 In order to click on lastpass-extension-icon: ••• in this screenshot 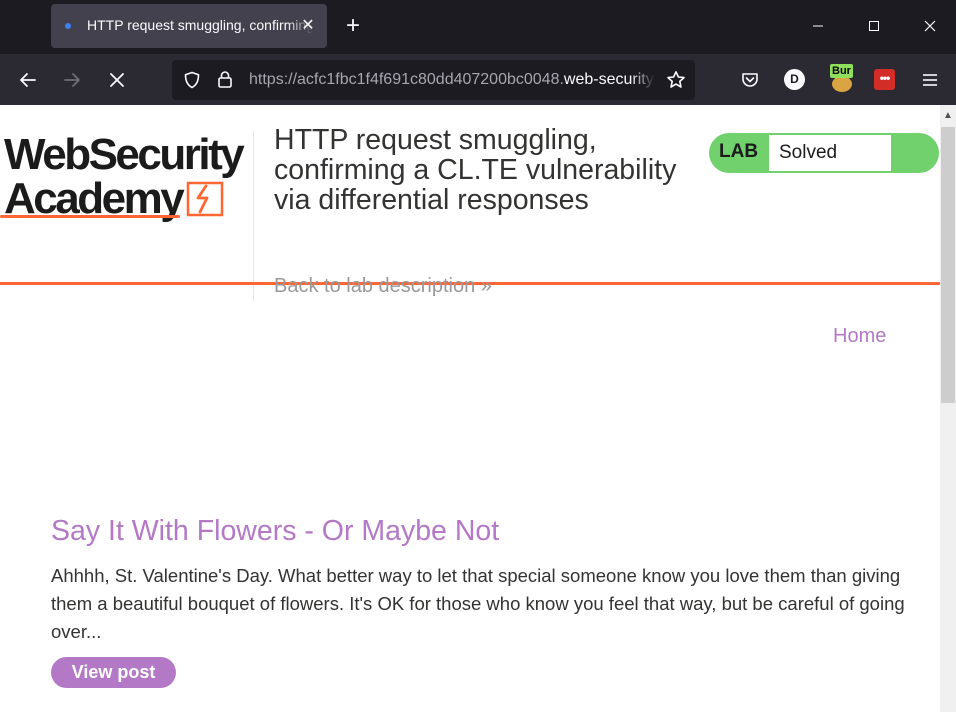, I will do `click(884, 79)`.